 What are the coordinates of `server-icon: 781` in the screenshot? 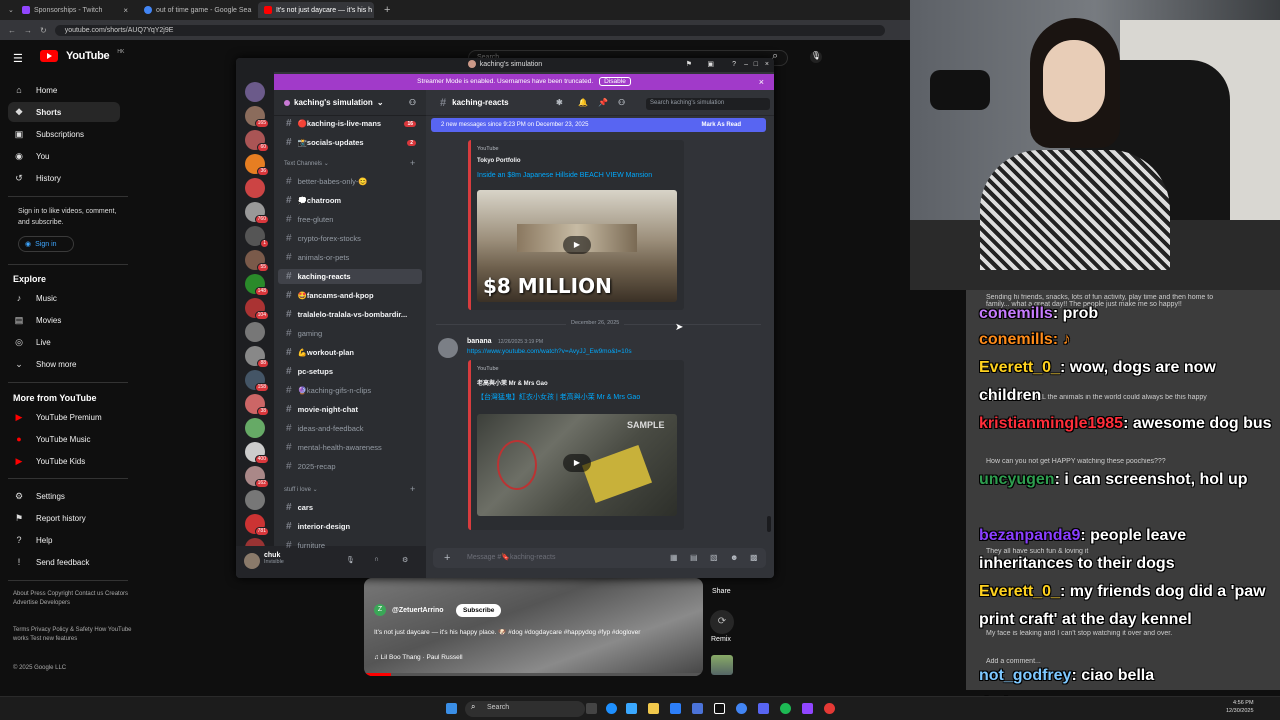 It's located at (257, 525).